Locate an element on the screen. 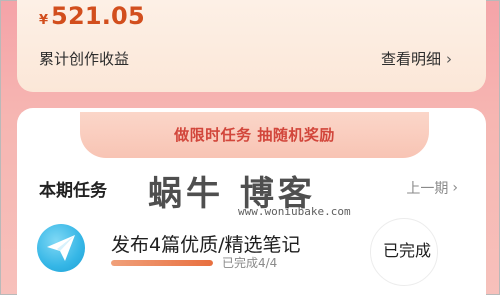  previous-period-label: 上一期 is located at coordinates (427, 189).